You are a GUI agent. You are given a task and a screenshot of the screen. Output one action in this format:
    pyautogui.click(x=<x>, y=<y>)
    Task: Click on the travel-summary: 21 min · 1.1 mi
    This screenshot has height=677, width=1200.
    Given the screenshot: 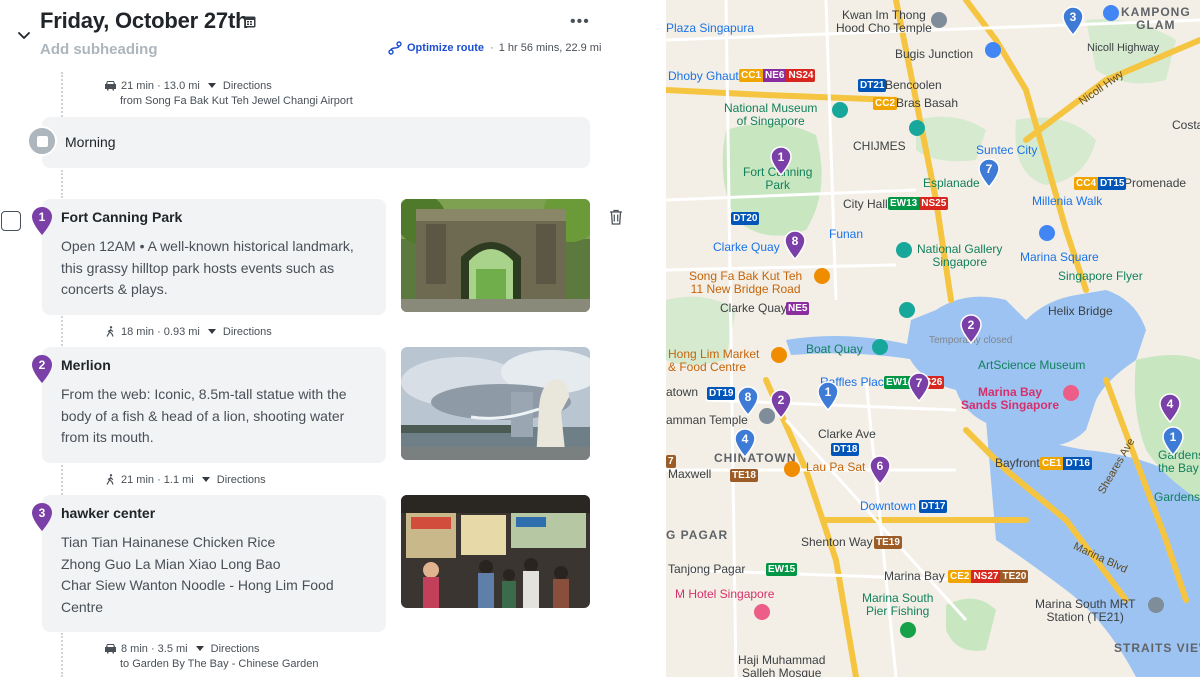 What is the action you would take?
    pyautogui.click(x=157, y=479)
    